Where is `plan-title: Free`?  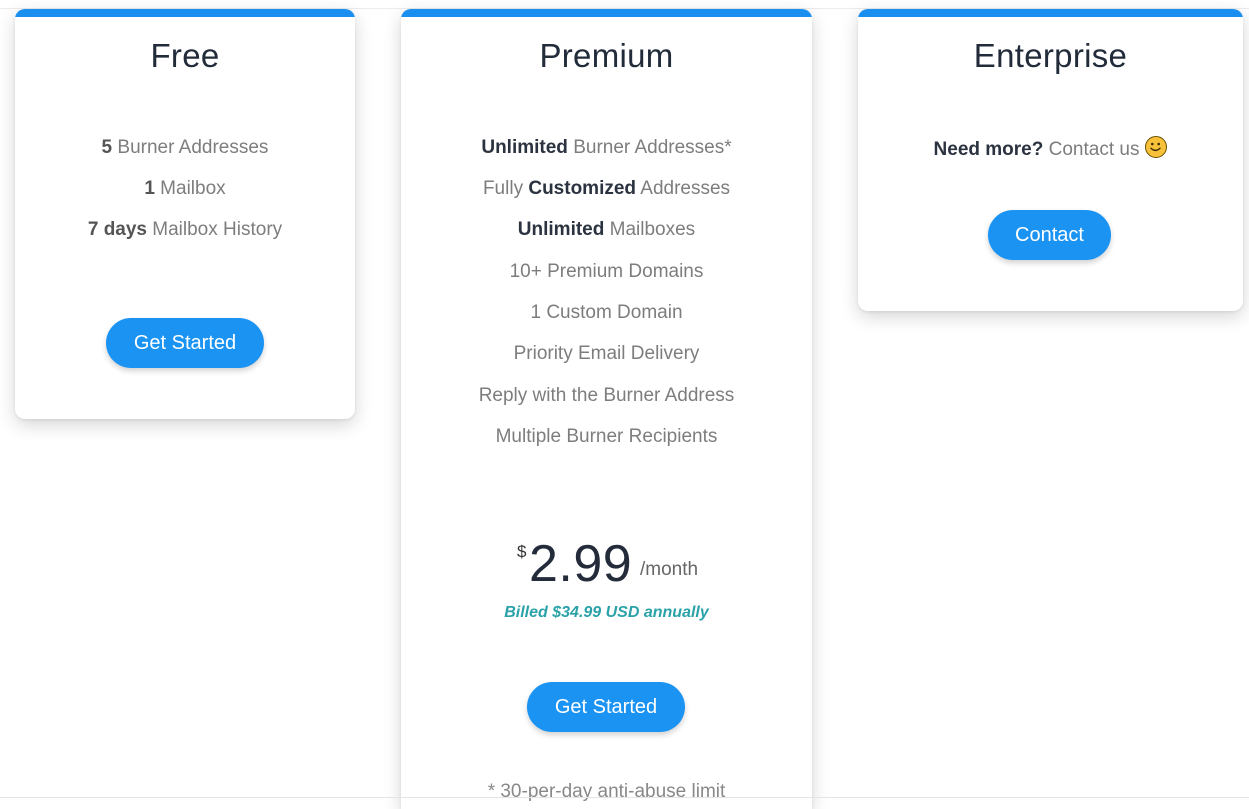
plan-title: Free is located at coordinates (185, 55).